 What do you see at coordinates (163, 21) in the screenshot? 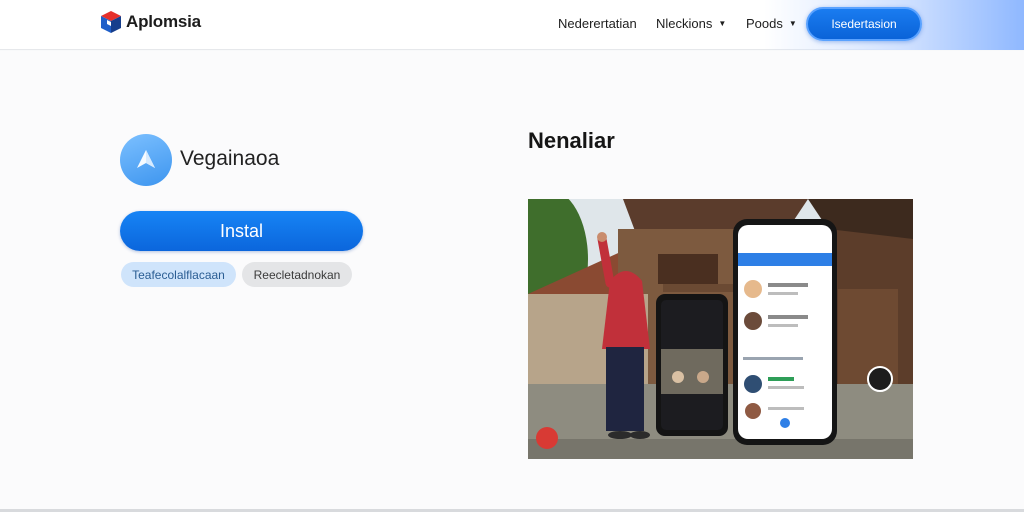
I see `brand-name: Aplomsia` at bounding box center [163, 21].